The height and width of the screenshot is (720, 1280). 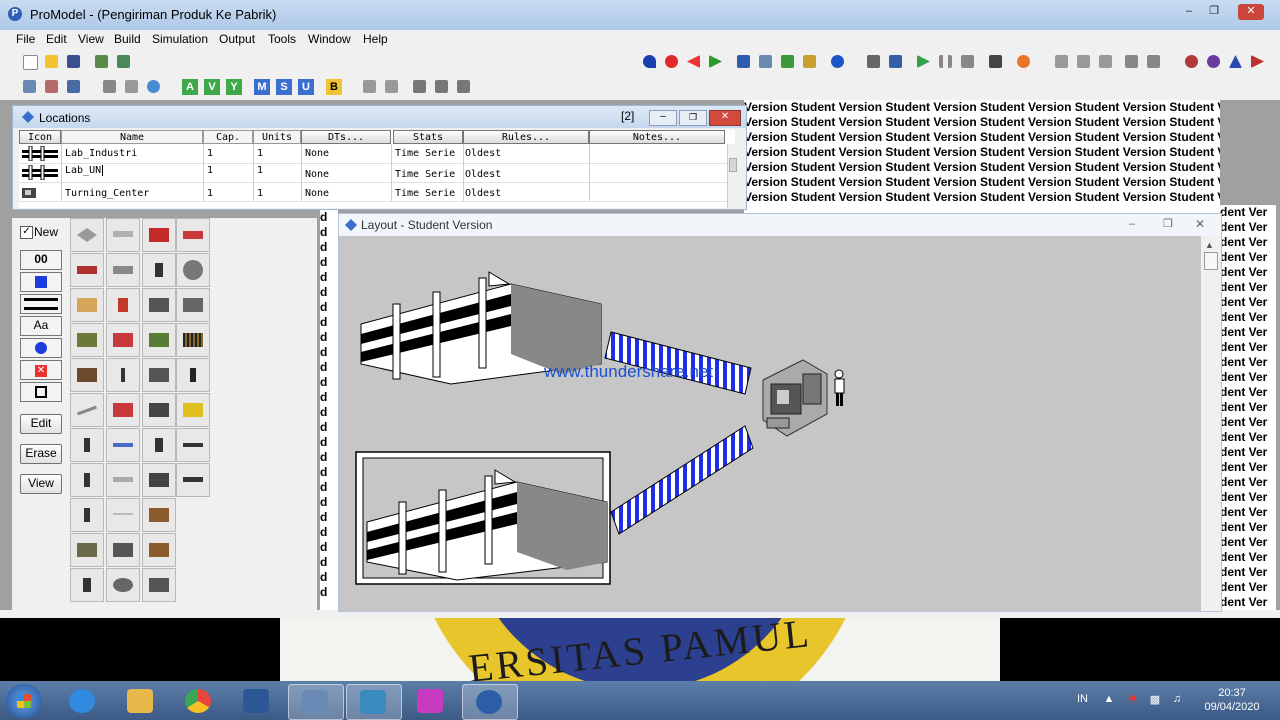 I want to click on options-icon, so click(x=810, y=62).